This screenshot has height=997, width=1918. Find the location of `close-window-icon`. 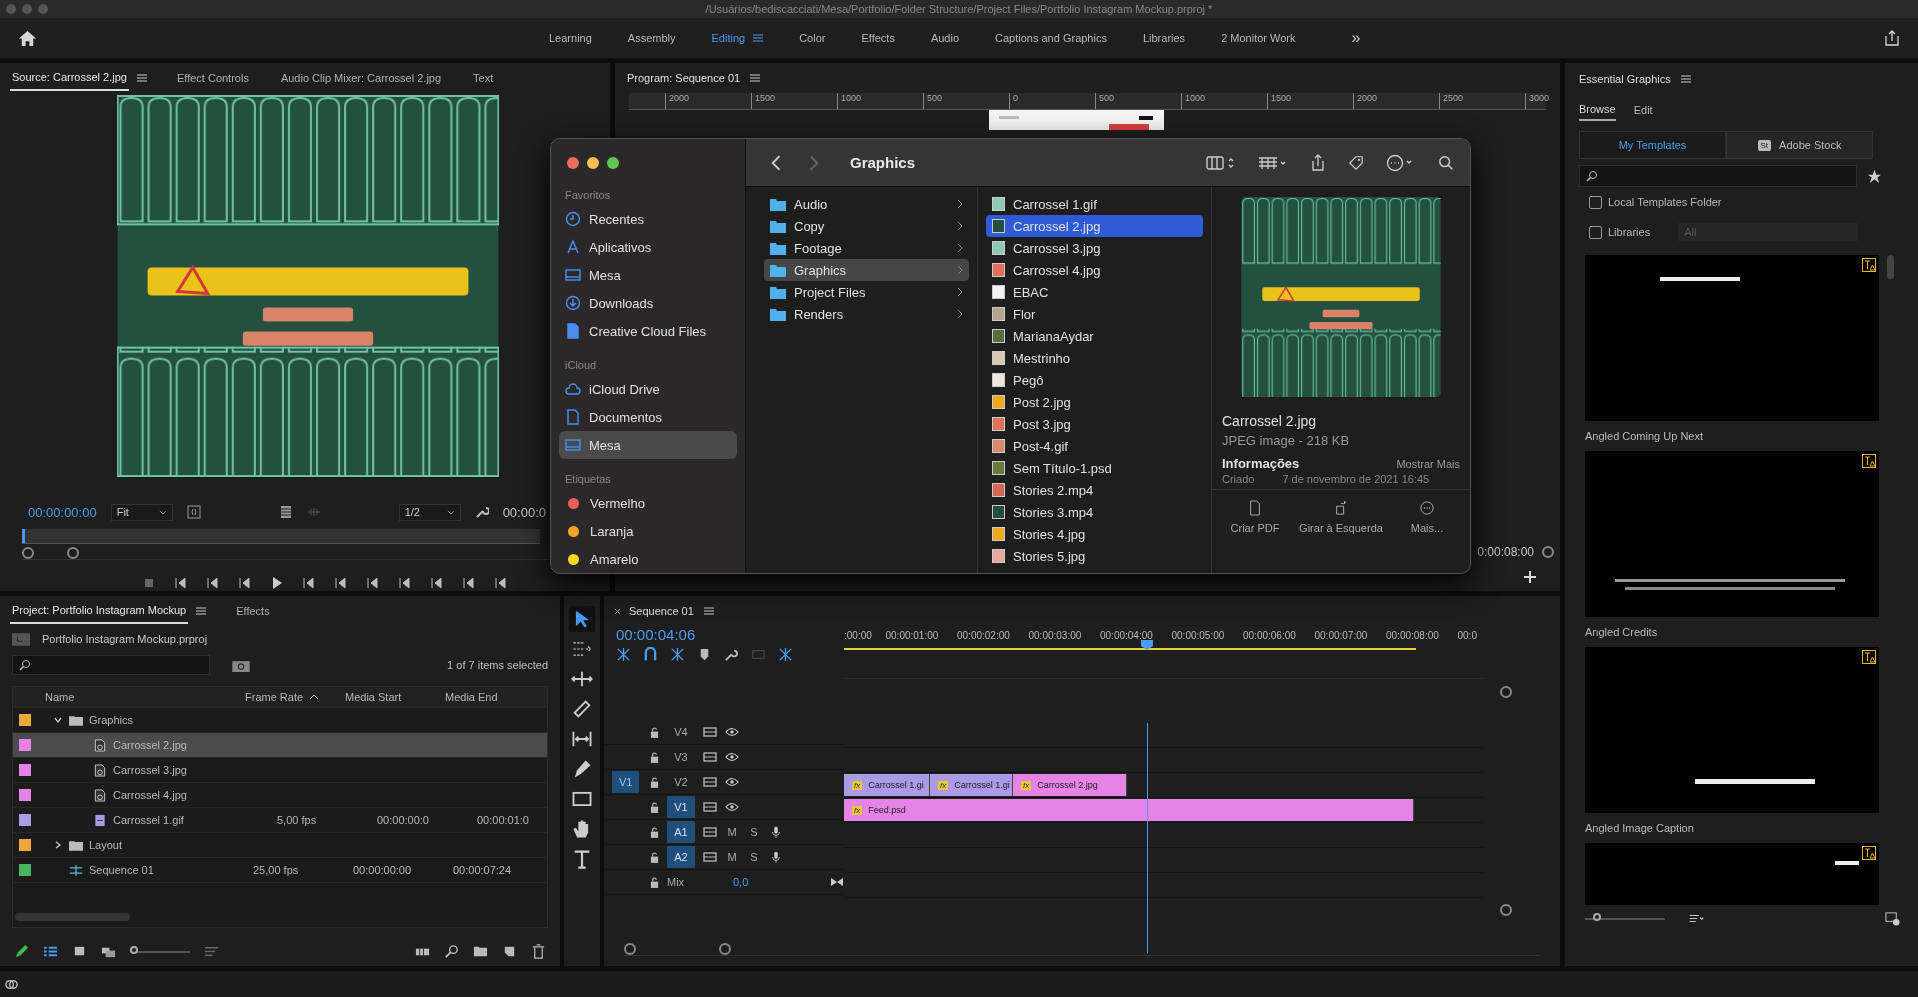

close-window-icon is located at coordinates (573, 163).